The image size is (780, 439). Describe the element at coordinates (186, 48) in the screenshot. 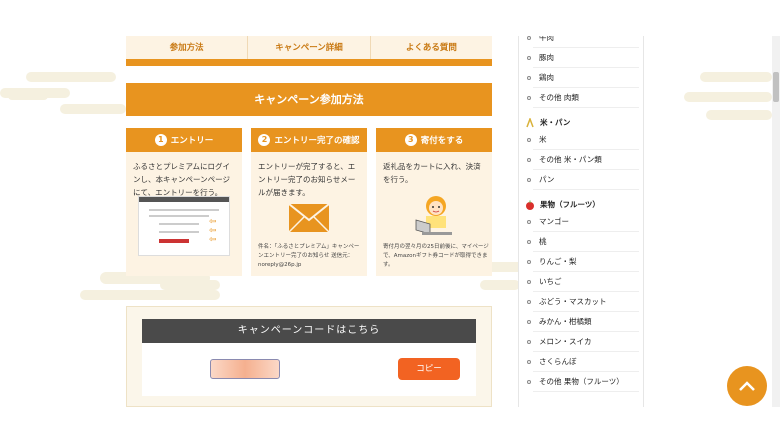

I see `tab-label: 参加方法` at that location.